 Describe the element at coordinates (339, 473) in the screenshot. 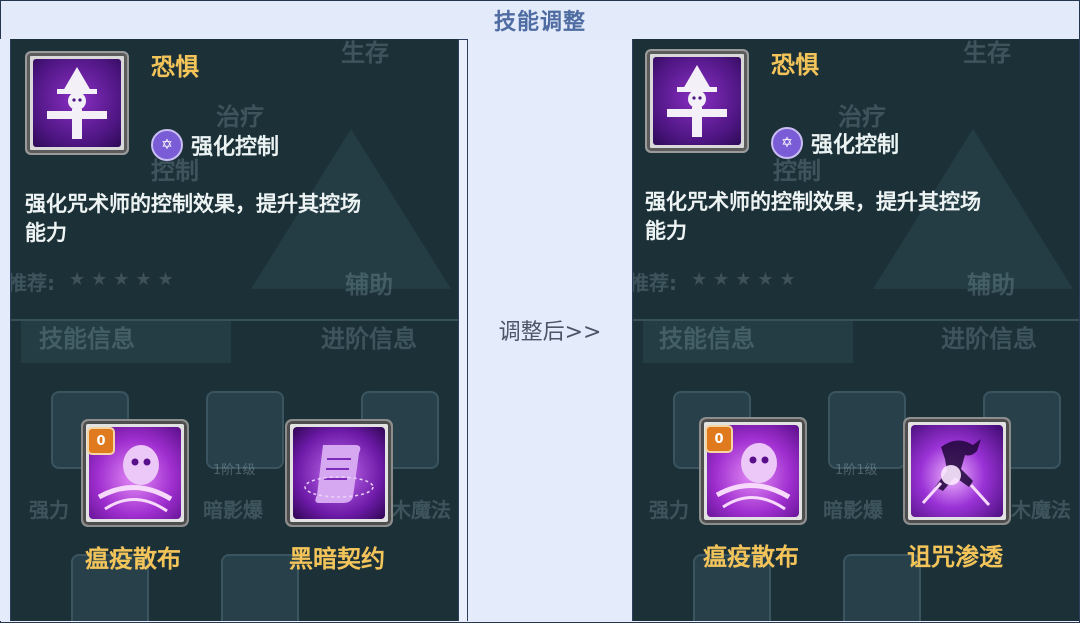

I see `dark-contract-icon` at that location.